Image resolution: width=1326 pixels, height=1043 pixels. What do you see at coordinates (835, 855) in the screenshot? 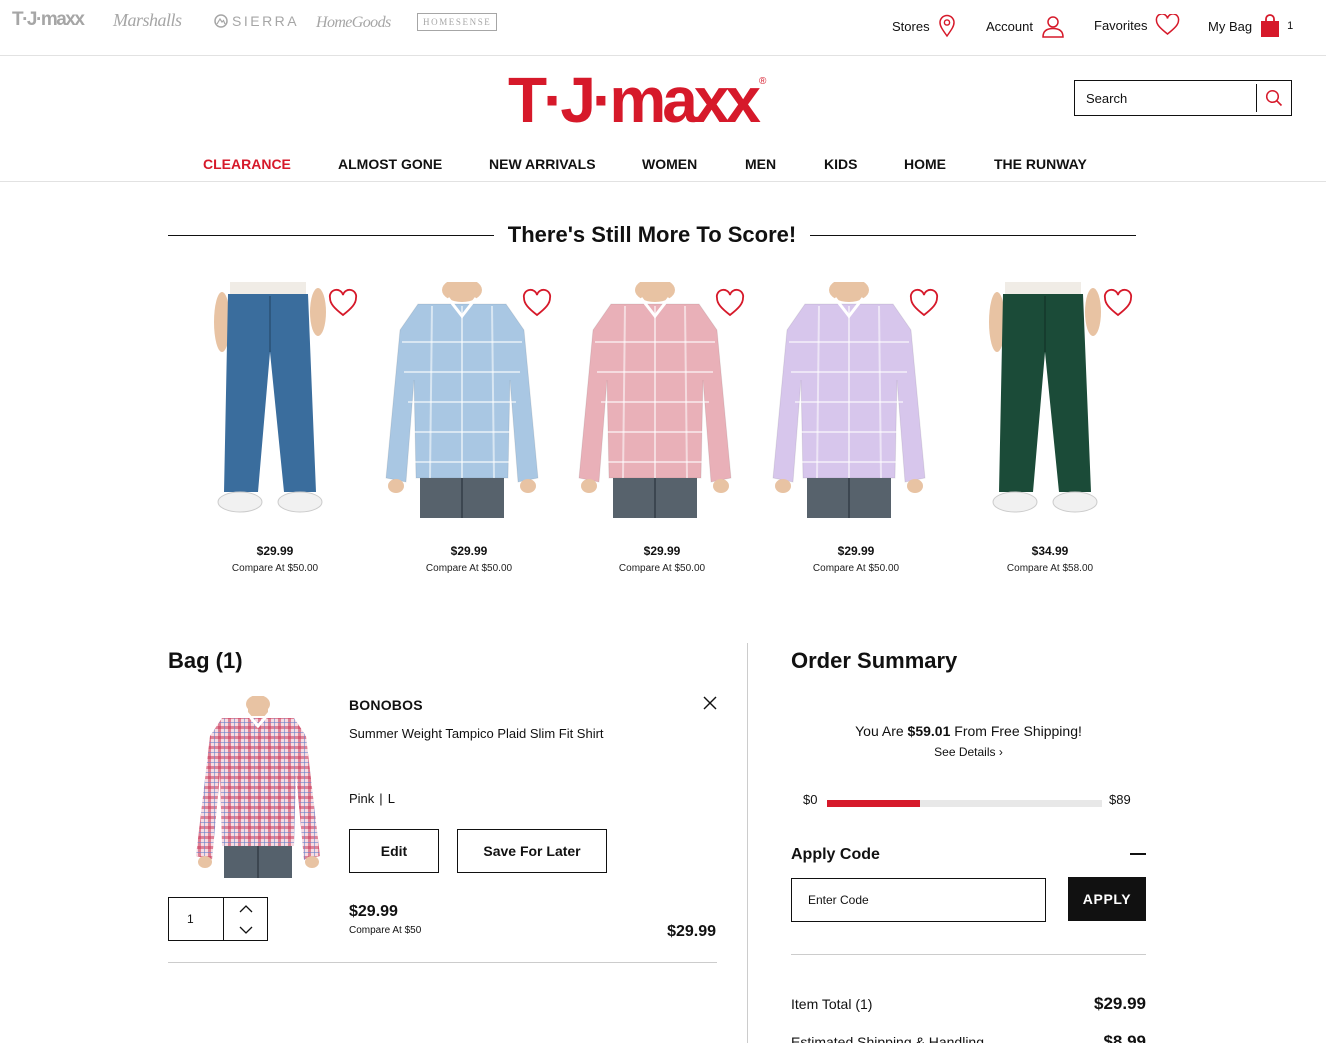
I see `apply-code-heading: Apply Code` at bounding box center [835, 855].